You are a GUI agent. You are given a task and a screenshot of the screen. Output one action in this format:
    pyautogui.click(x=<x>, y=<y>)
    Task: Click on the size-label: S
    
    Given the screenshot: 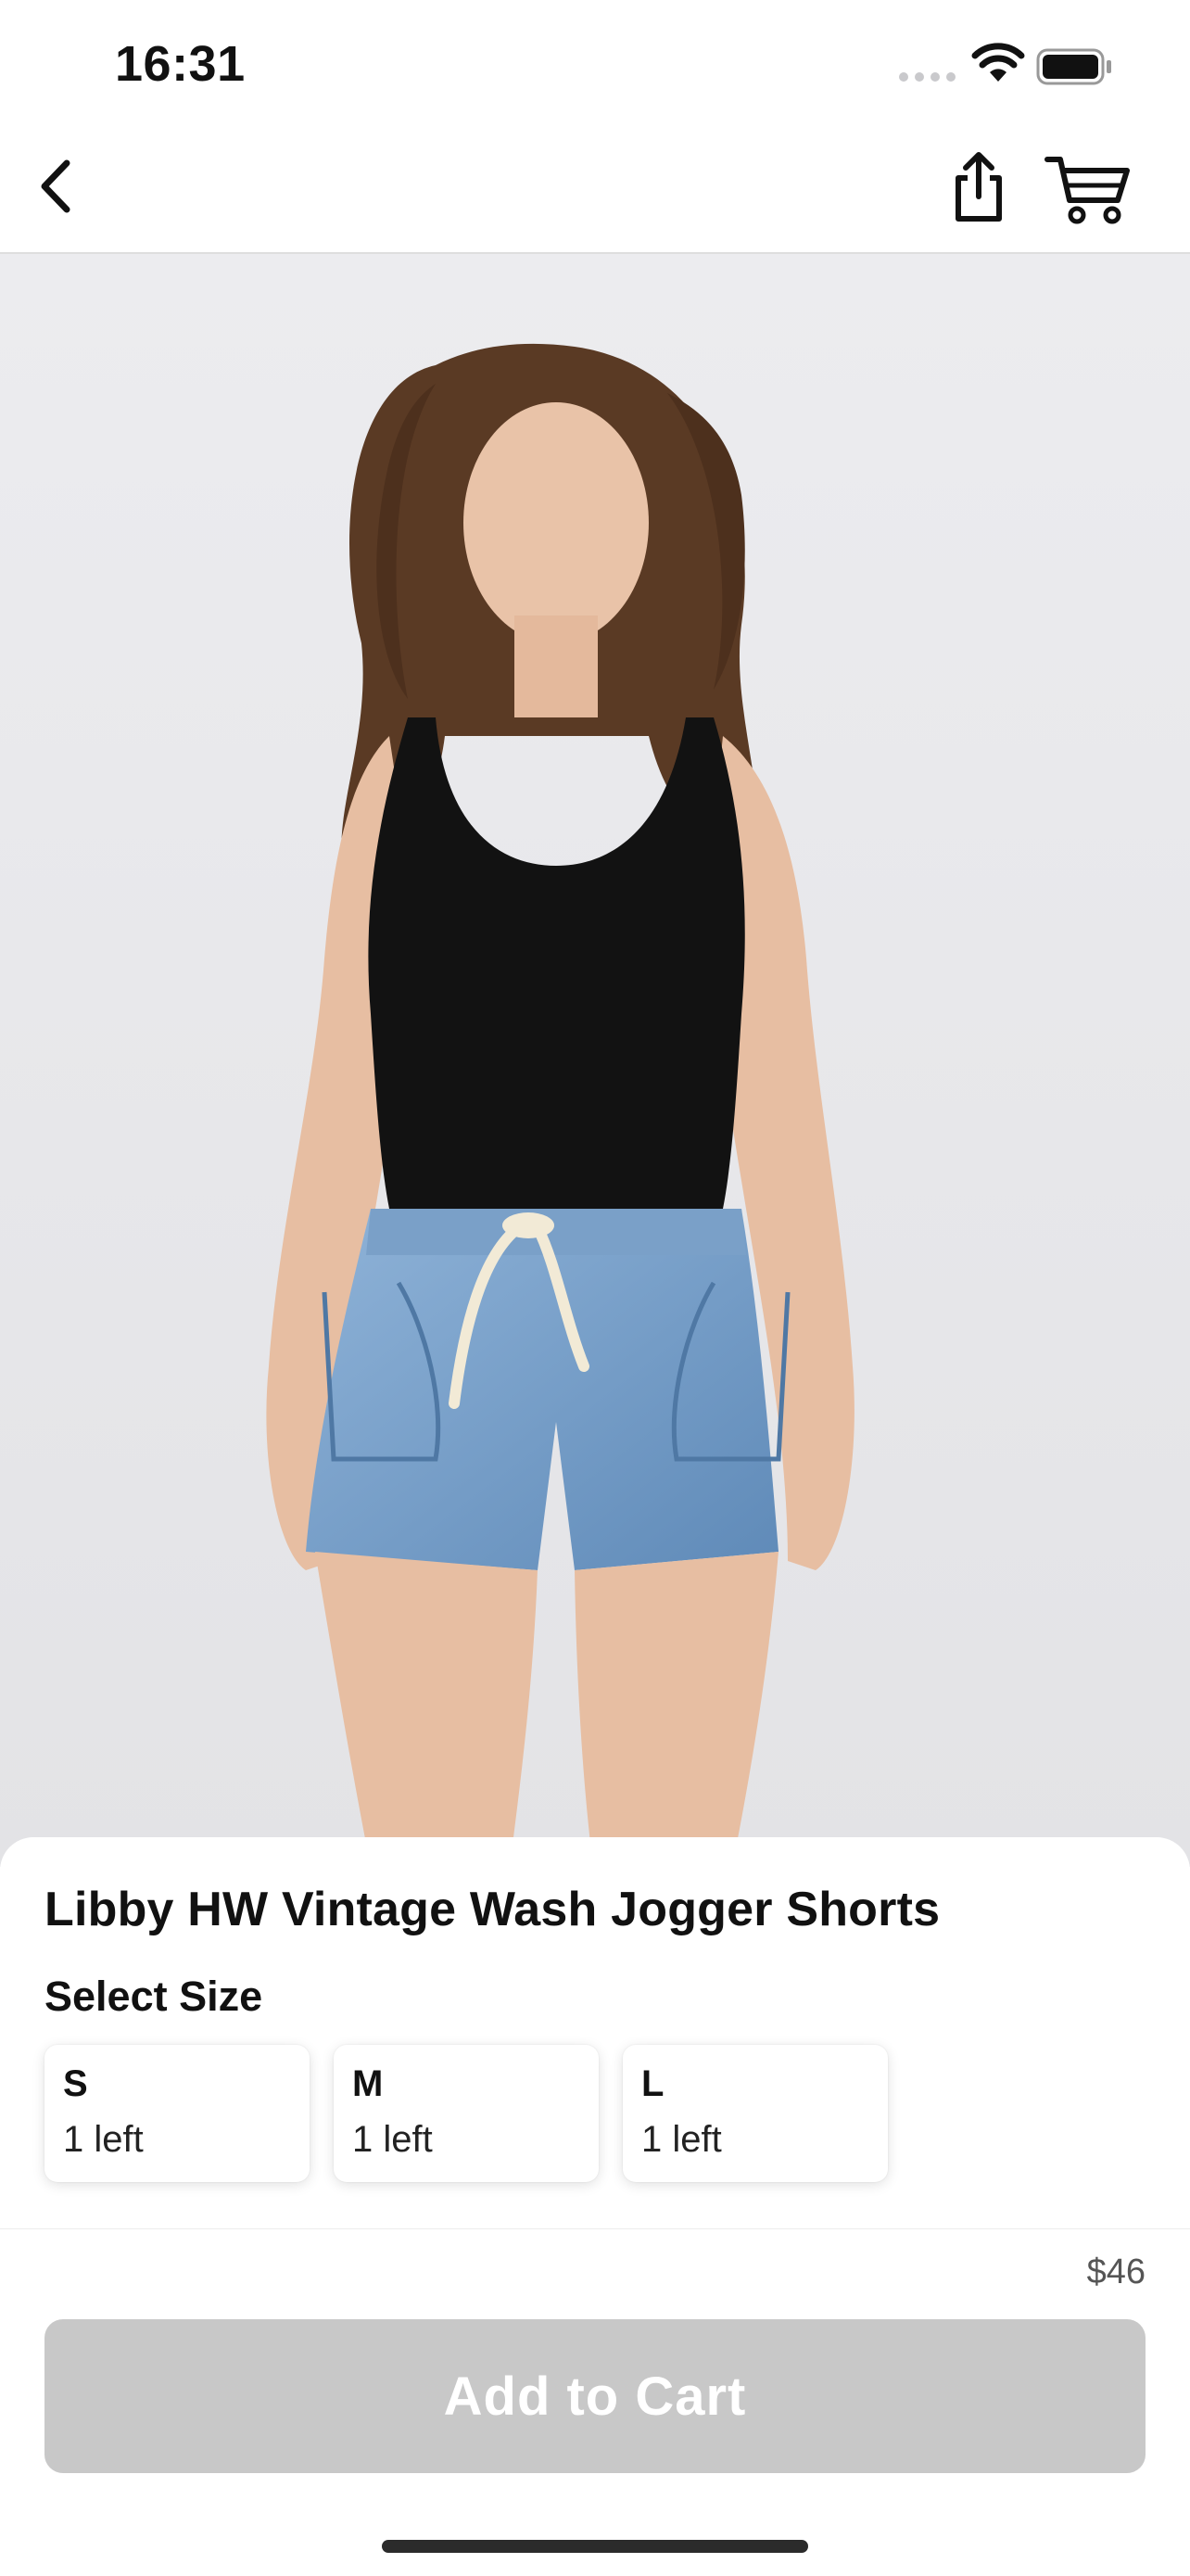 What is the action you would take?
    pyautogui.click(x=75, y=2083)
    